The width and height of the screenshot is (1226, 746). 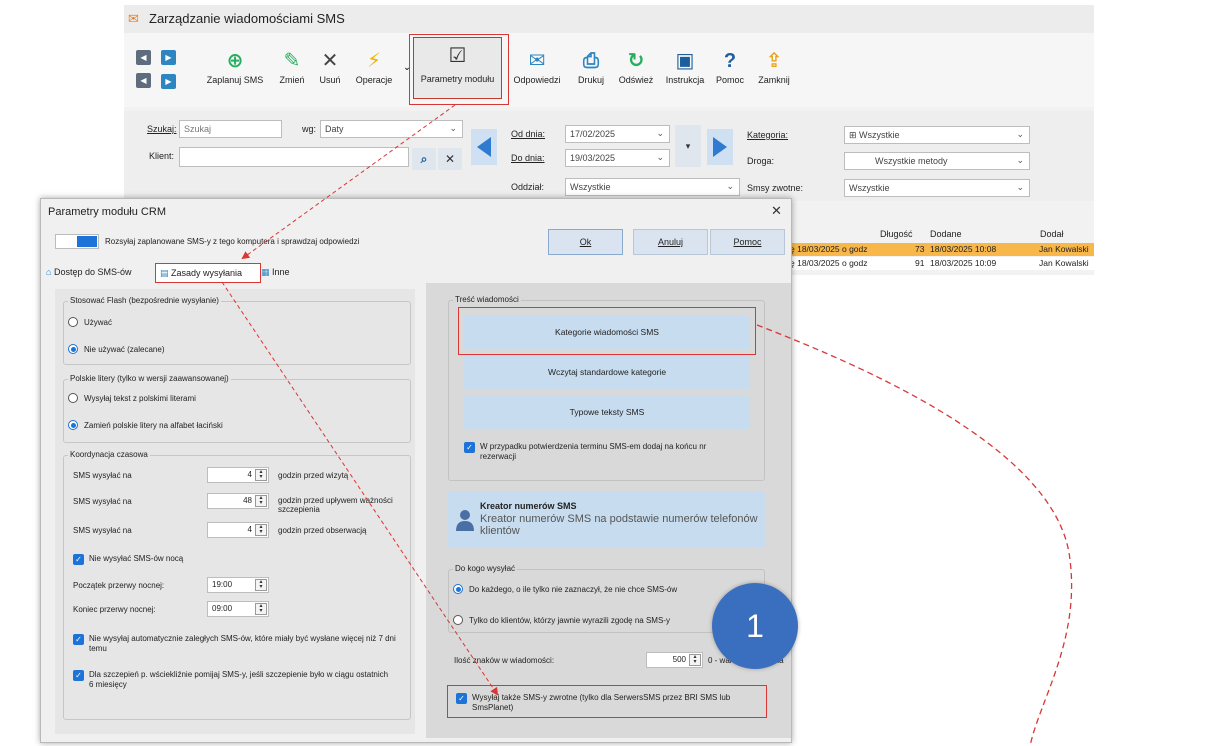 What do you see at coordinates (348, 182) in the screenshot?
I see `arrow-to-tab` at bounding box center [348, 182].